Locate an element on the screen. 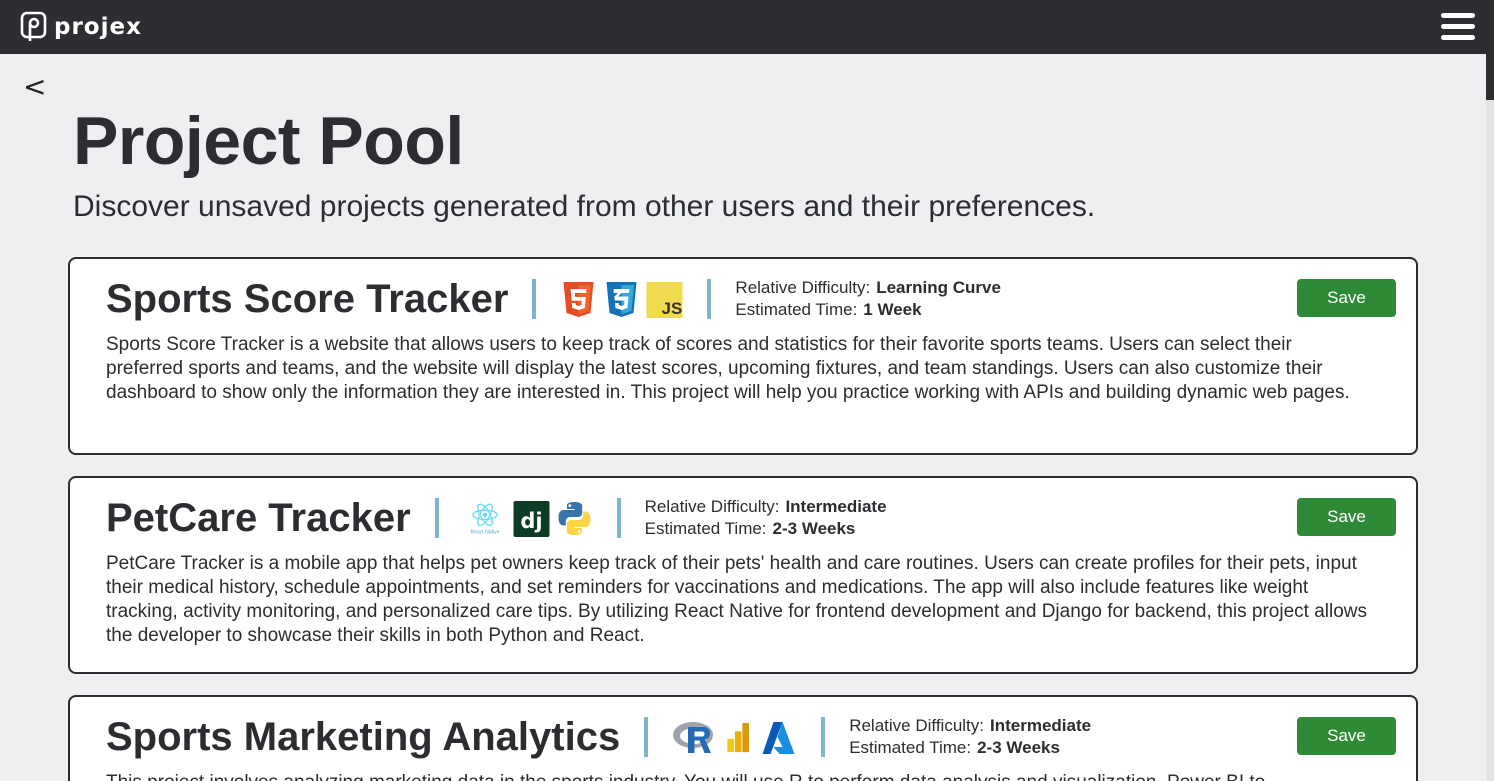 Image resolution: width=1494 pixels, height=781 pixels. project-title: Sports Score Tracker is located at coordinates (307, 298).